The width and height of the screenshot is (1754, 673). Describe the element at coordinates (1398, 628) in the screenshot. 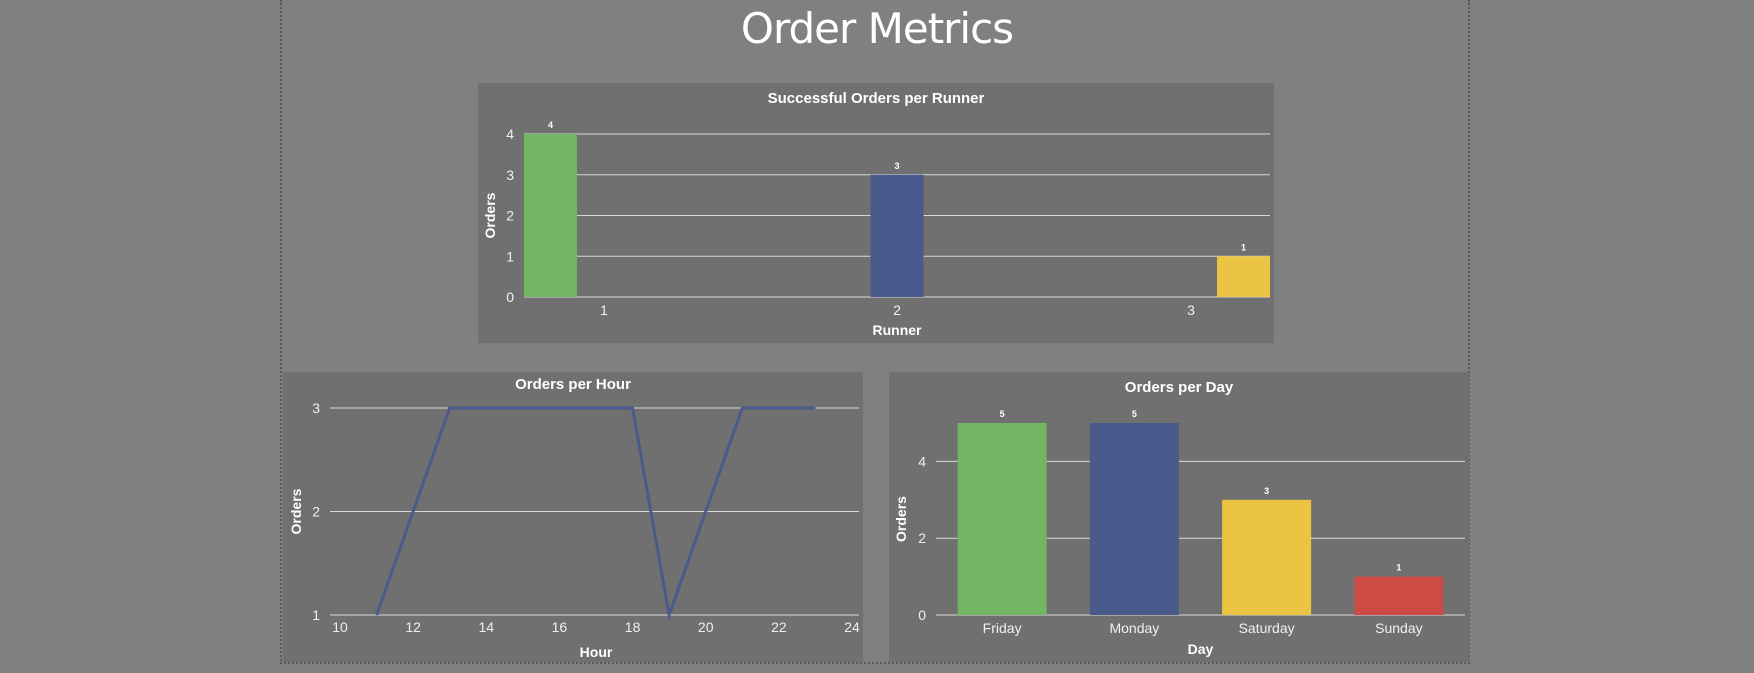

I see `x-tick-label: Sunday` at that location.